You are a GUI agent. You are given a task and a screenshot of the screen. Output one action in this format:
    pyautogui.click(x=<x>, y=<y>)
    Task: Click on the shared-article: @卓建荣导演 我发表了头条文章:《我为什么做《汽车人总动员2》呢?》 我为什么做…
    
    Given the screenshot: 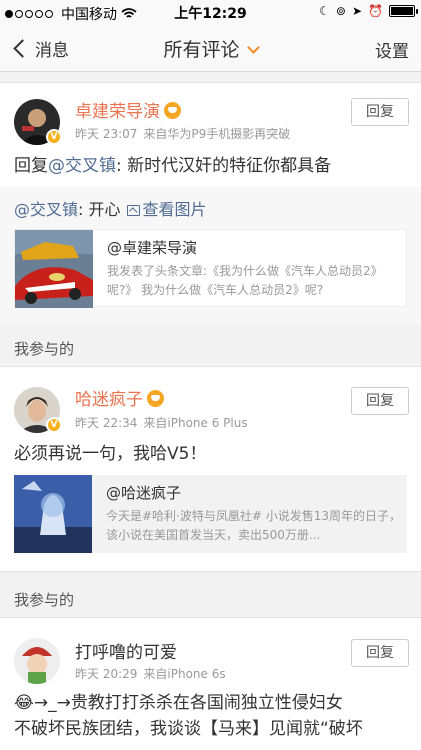 What is the action you would take?
    pyautogui.click(x=210, y=268)
    